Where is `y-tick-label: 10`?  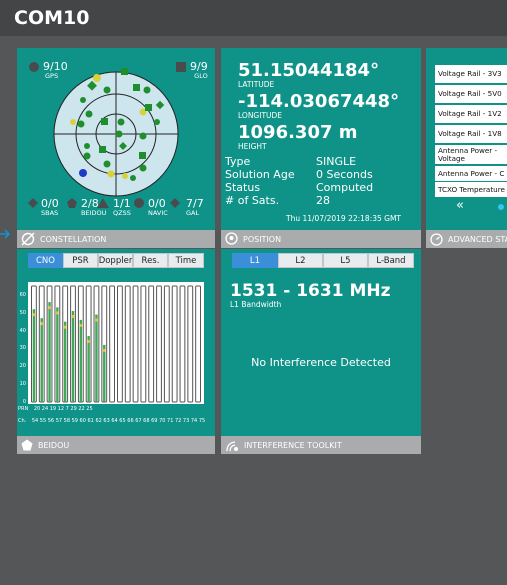
y-tick-label: 10 is located at coordinates (22, 384).